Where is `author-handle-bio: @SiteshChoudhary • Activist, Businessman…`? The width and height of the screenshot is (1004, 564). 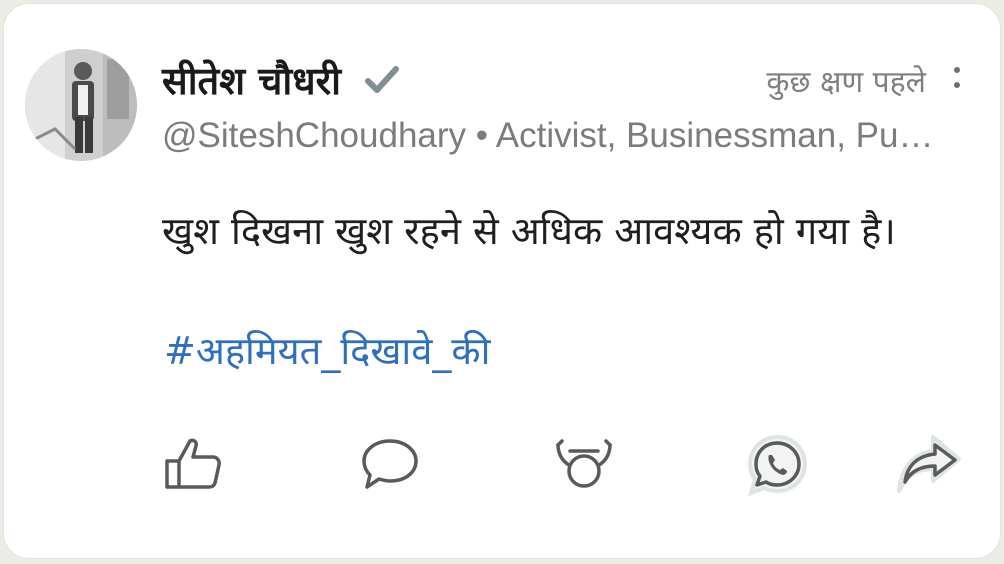 author-handle-bio: @SiteshChoudhary • Activist, Businessman… is located at coordinates (552, 135).